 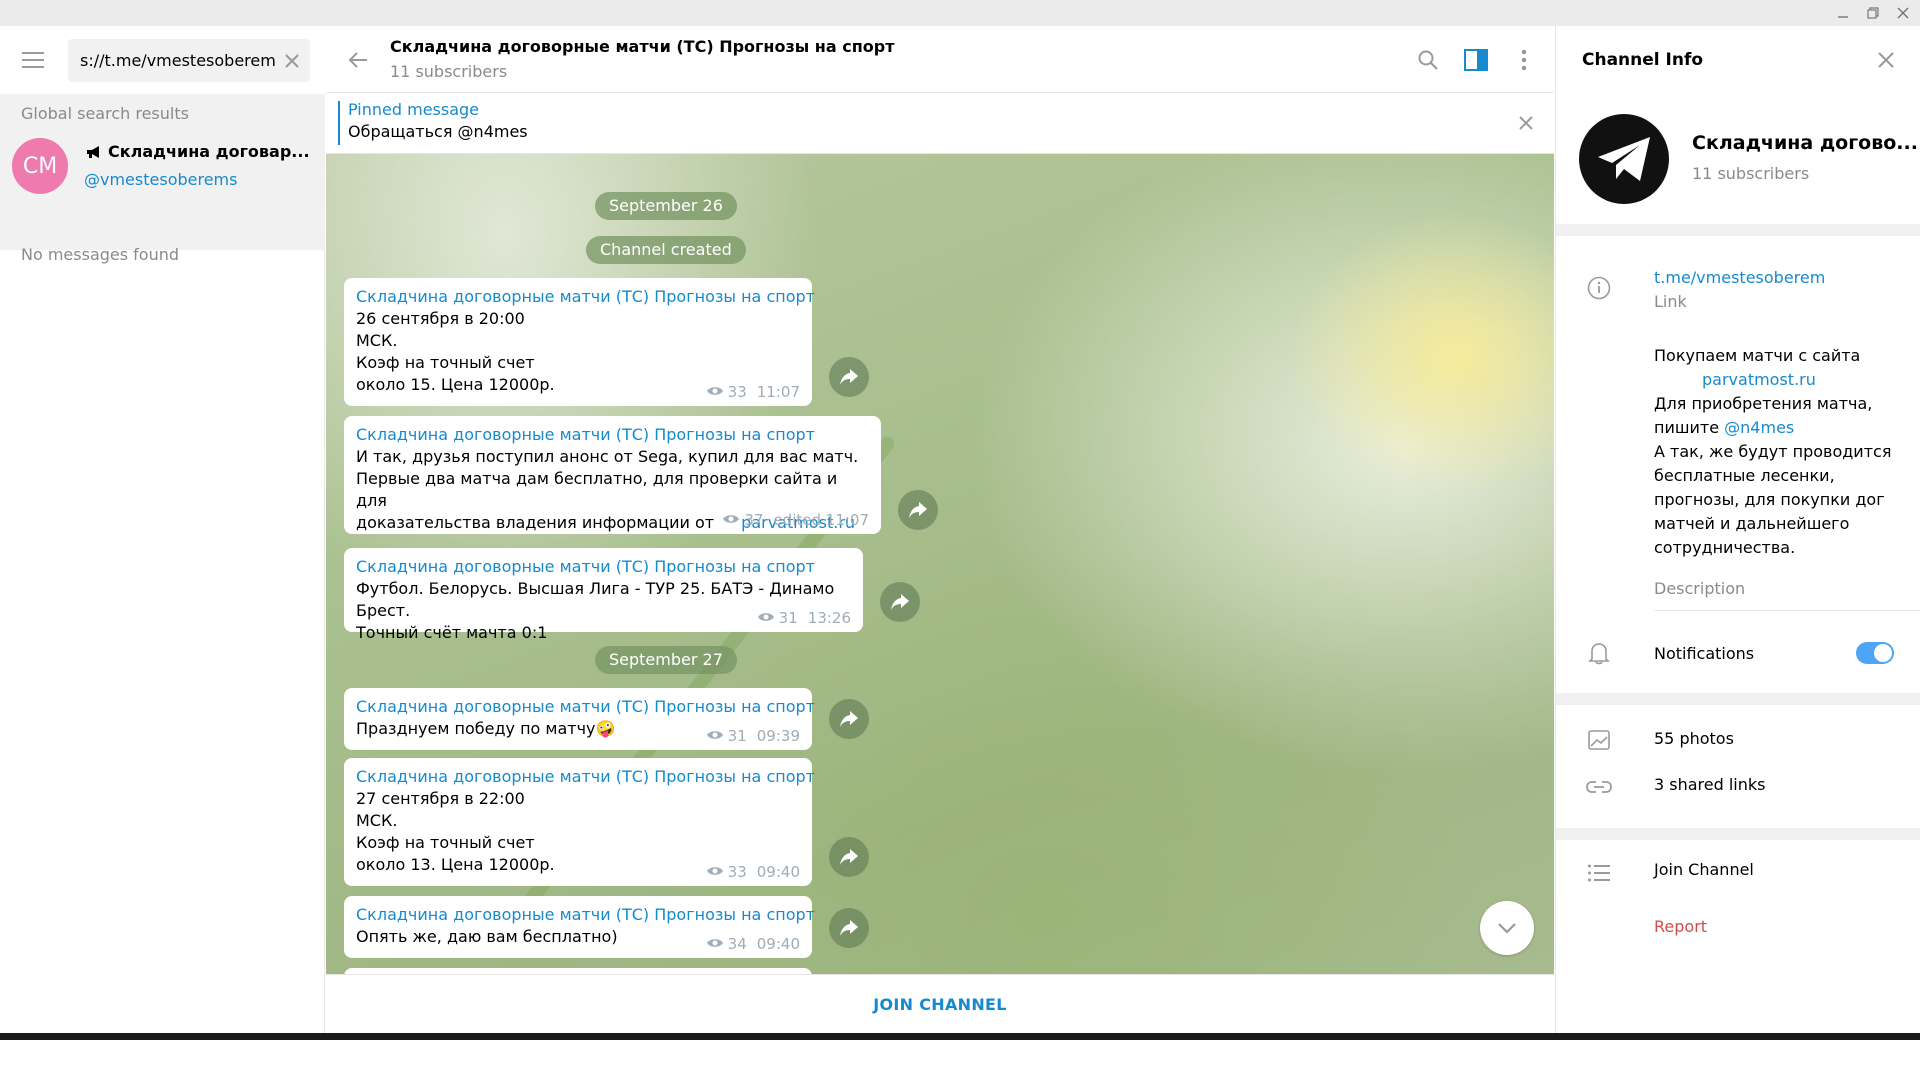 What do you see at coordinates (1759, 427) in the screenshot?
I see `description-handle: @n4mes` at bounding box center [1759, 427].